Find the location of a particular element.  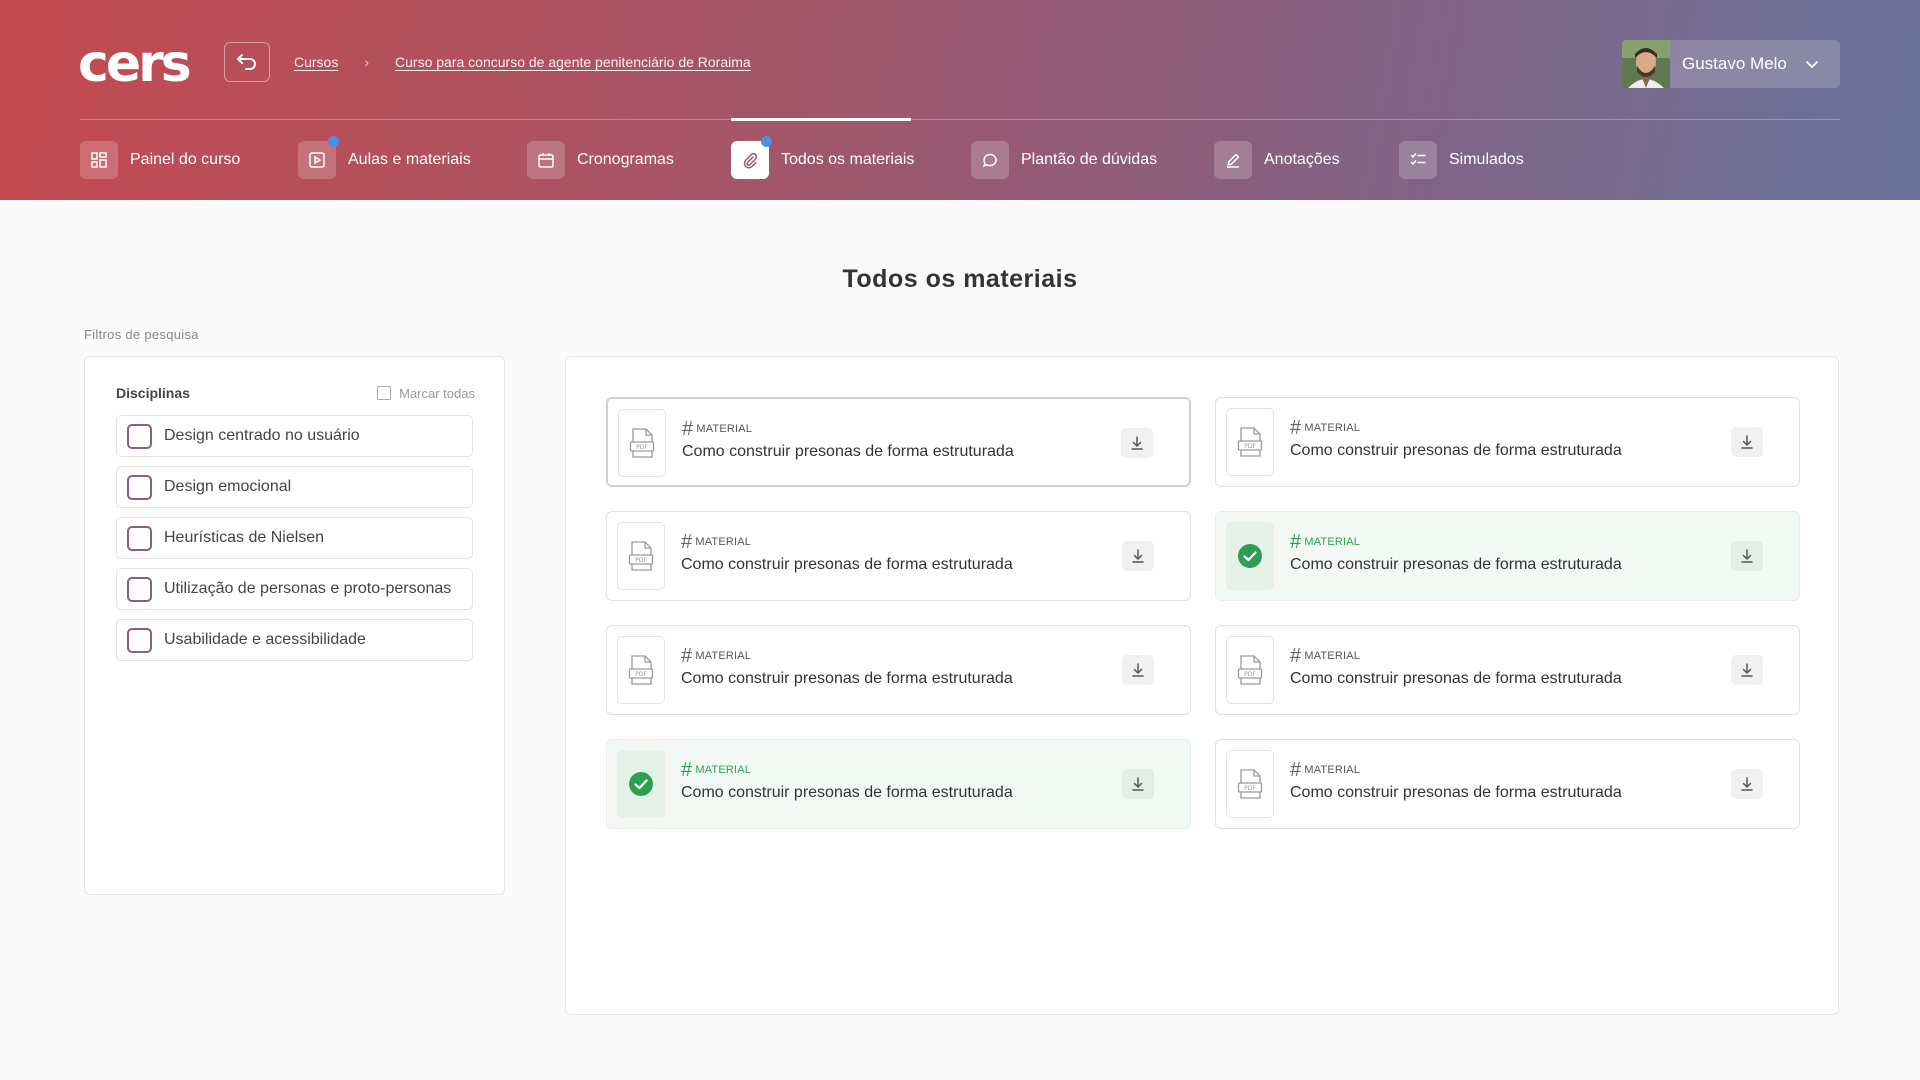

filter-label: Heurísticas de Nielsen is located at coordinates (244, 537).